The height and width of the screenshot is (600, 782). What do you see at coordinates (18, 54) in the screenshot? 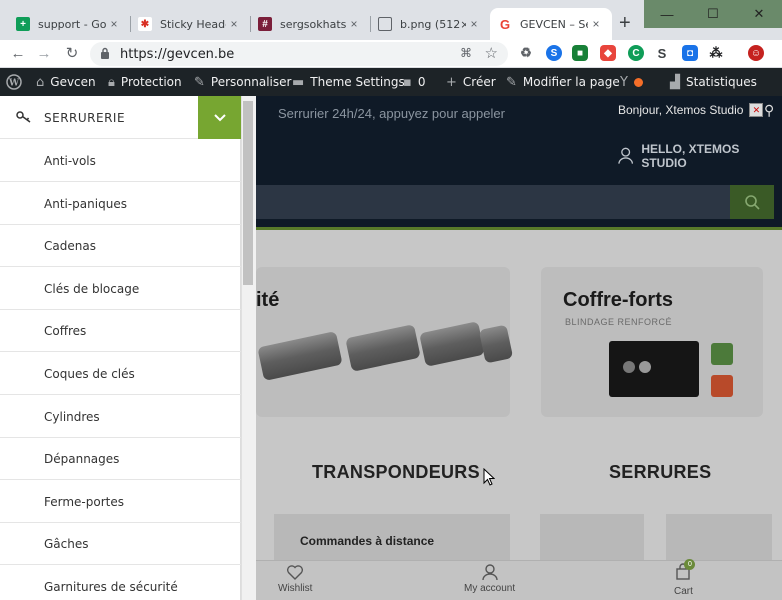
I see `back-button: ←` at bounding box center [18, 54].